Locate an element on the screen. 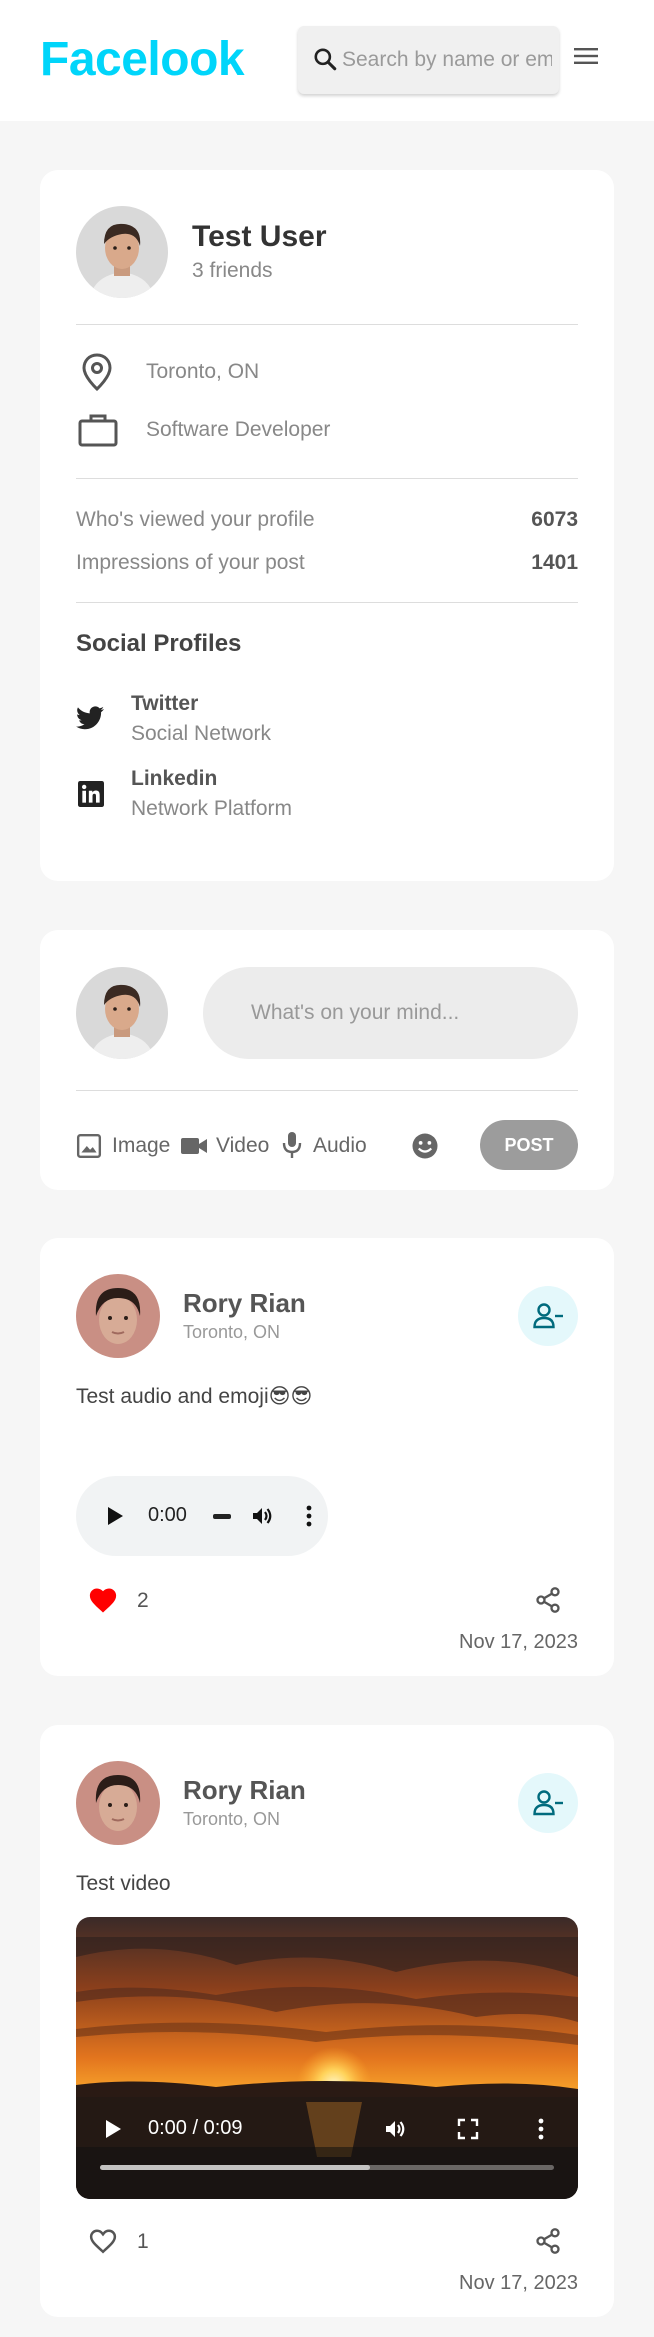 The width and height of the screenshot is (654, 2337). post-button: POST is located at coordinates (529, 1145).